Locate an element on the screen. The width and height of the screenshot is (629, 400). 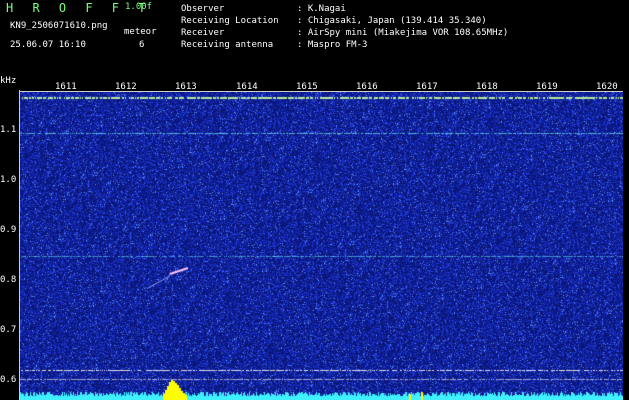
y-axis-unit: kHz is located at coordinates (8, 81).